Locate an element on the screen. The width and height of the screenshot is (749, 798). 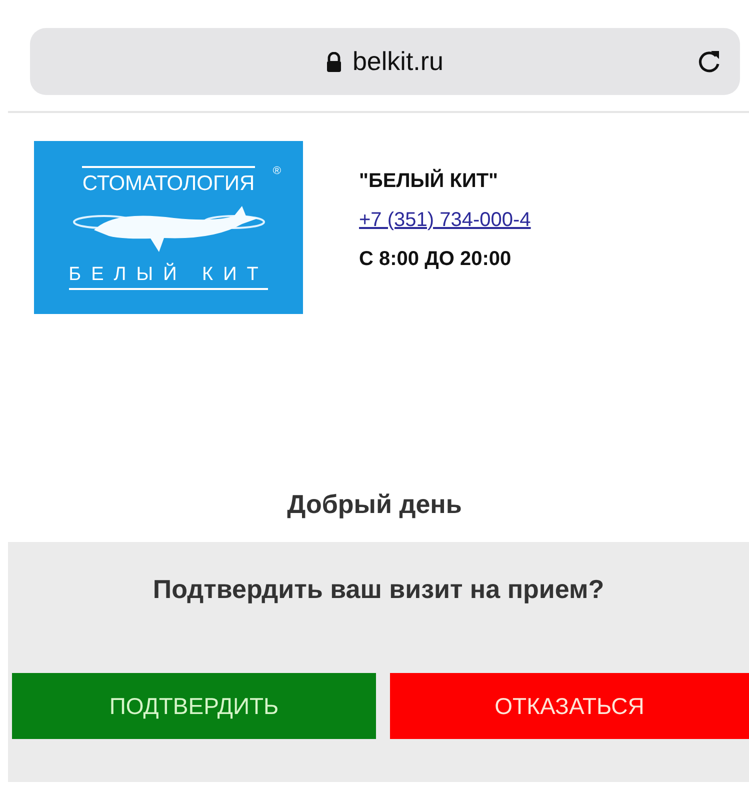
registered-mark: ® is located at coordinates (276, 171).